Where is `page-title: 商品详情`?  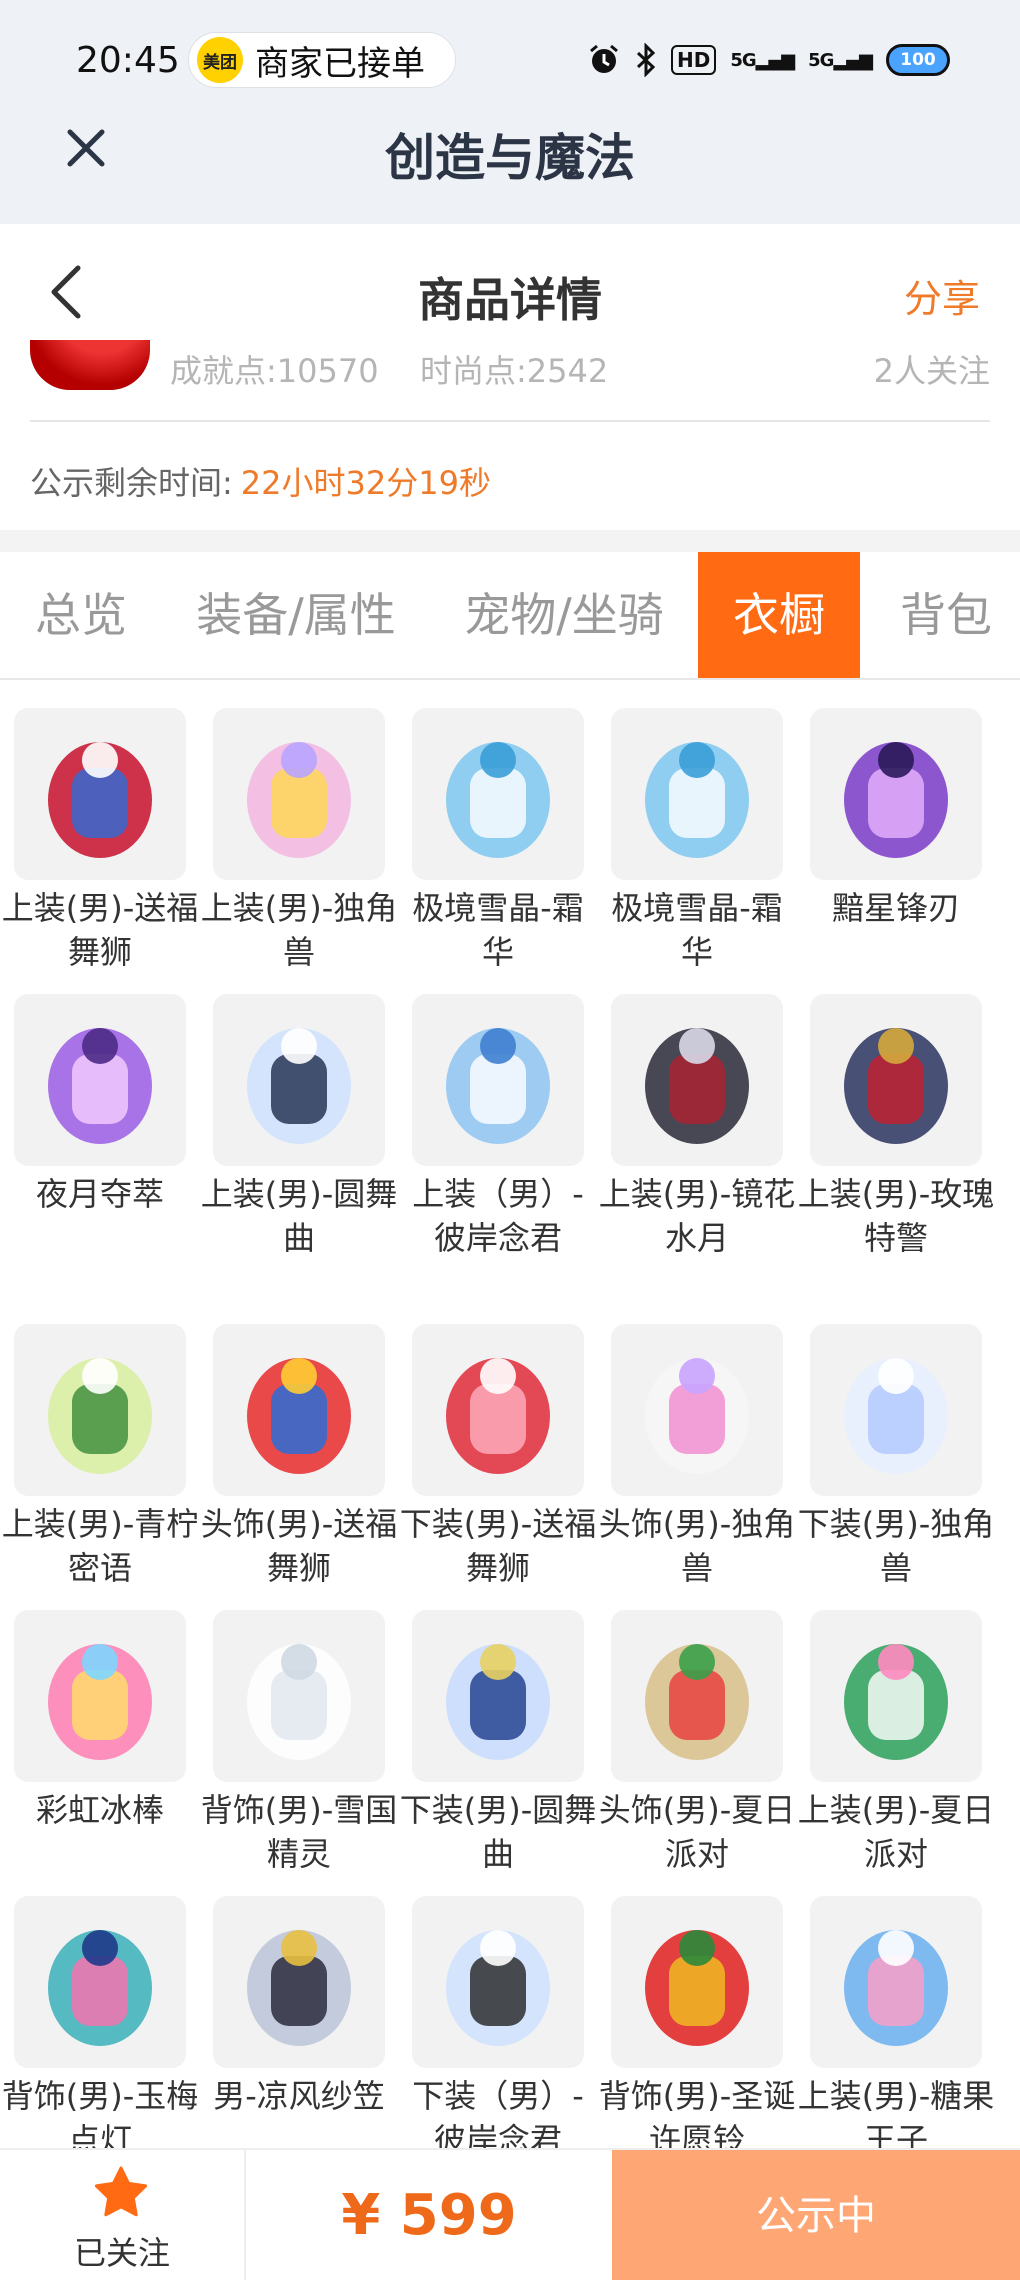 page-title: 商品详情 is located at coordinates (510, 300).